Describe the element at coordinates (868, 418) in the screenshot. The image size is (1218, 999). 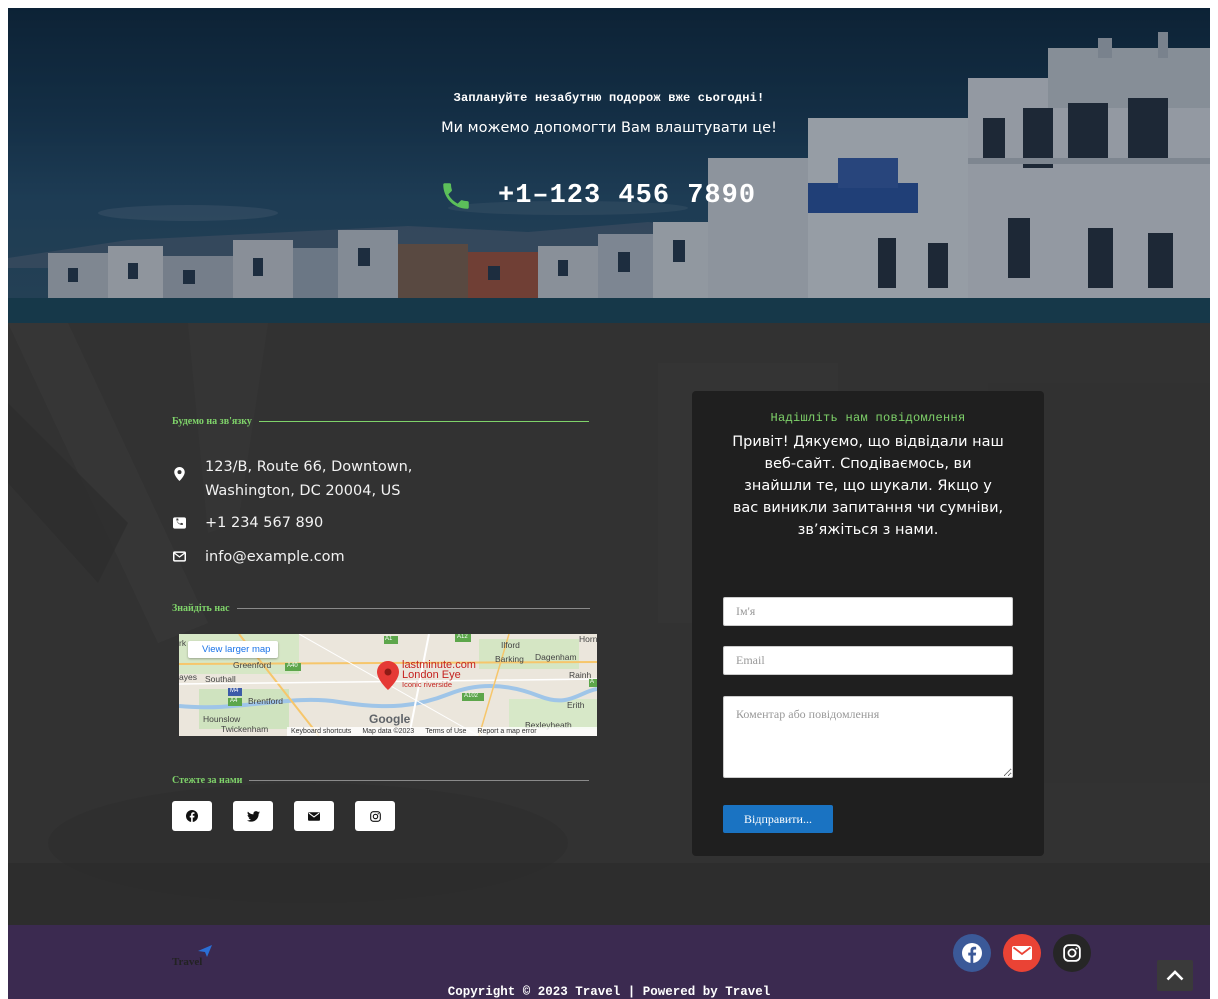
I see `form-title: Надішліть нам повідомлення` at that location.